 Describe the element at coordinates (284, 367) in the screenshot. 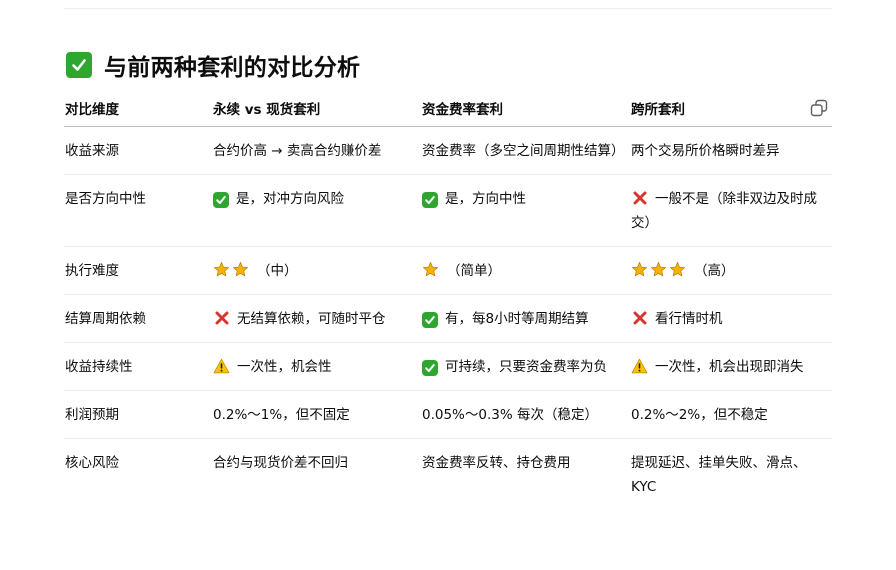

I see `cell-text: 一次性，机会性` at that location.